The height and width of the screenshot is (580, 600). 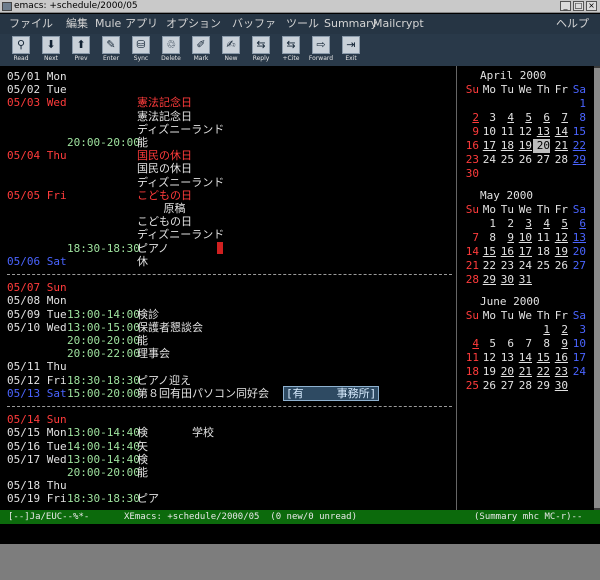 I want to click on maximize-button: □, so click(x=578, y=6).